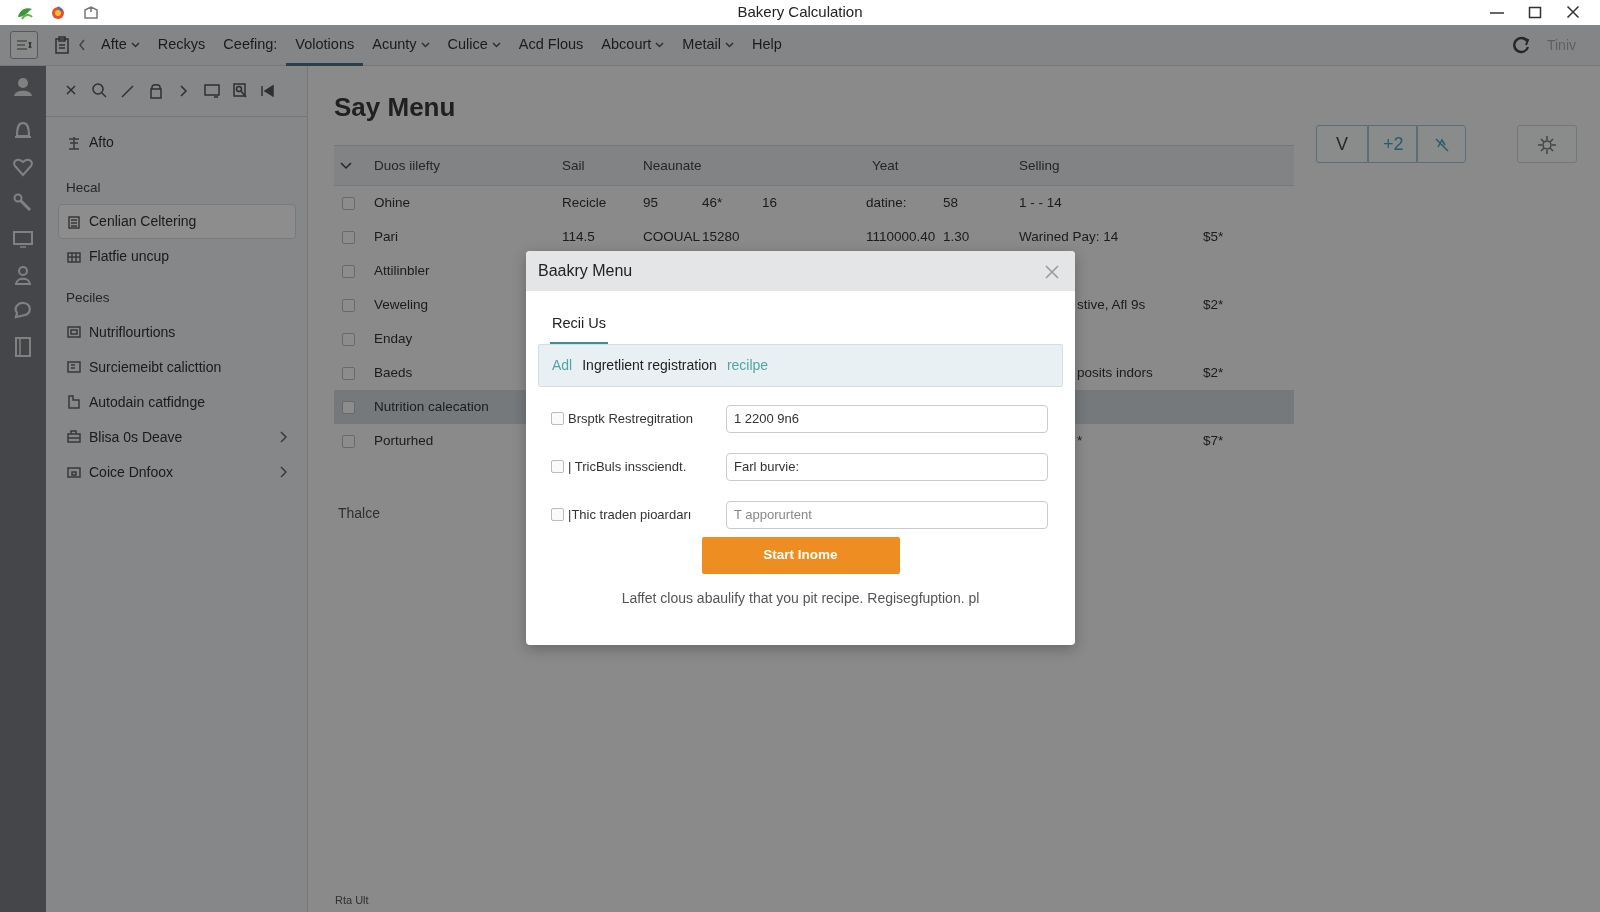 Image resolution: width=1600 pixels, height=912 pixels. Describe the element at coordinates (887, 514) in the screenshot. I see `input-field: T apporurtent` at that location.